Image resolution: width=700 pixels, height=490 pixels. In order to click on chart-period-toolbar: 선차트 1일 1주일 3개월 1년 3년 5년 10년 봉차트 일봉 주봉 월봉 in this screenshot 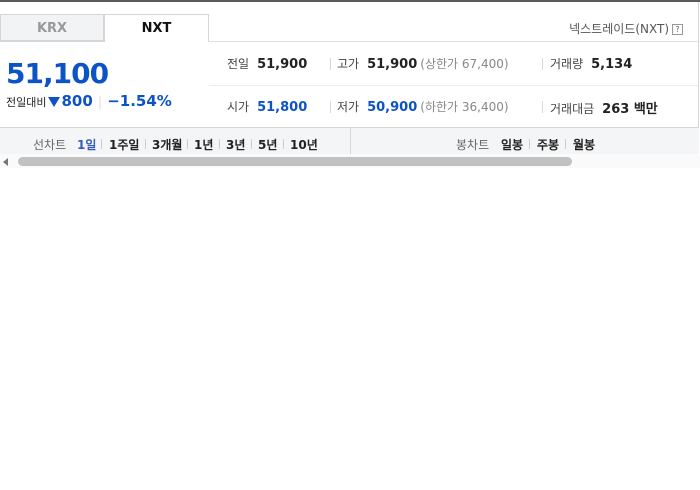, I will do `click(349, 141)`.